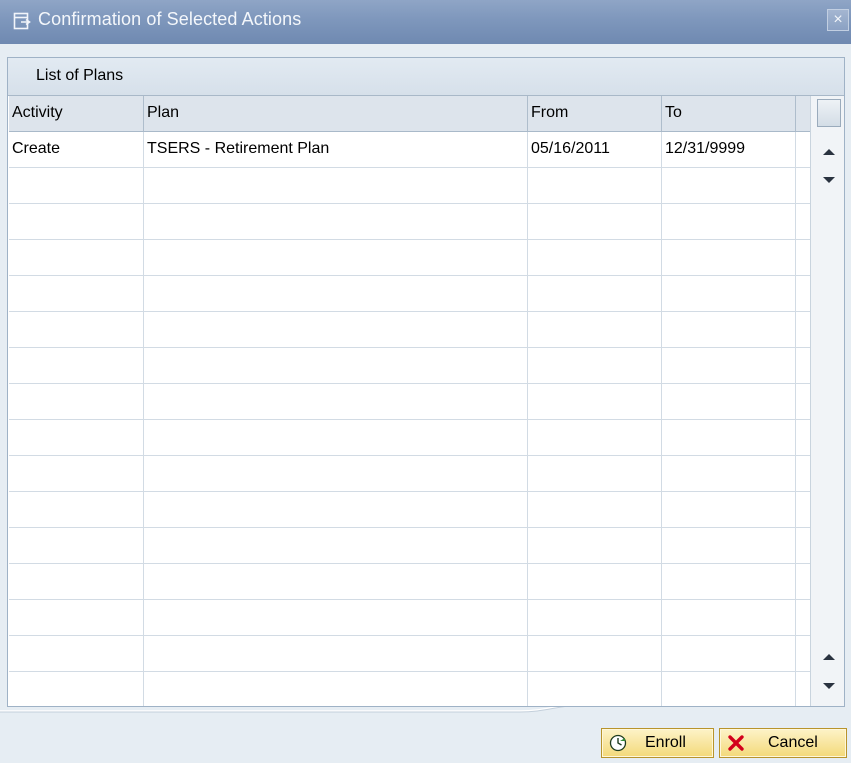 The height and width of the screenshot is (763, 851). I want to click on enroll-icon, so click(618, 743).